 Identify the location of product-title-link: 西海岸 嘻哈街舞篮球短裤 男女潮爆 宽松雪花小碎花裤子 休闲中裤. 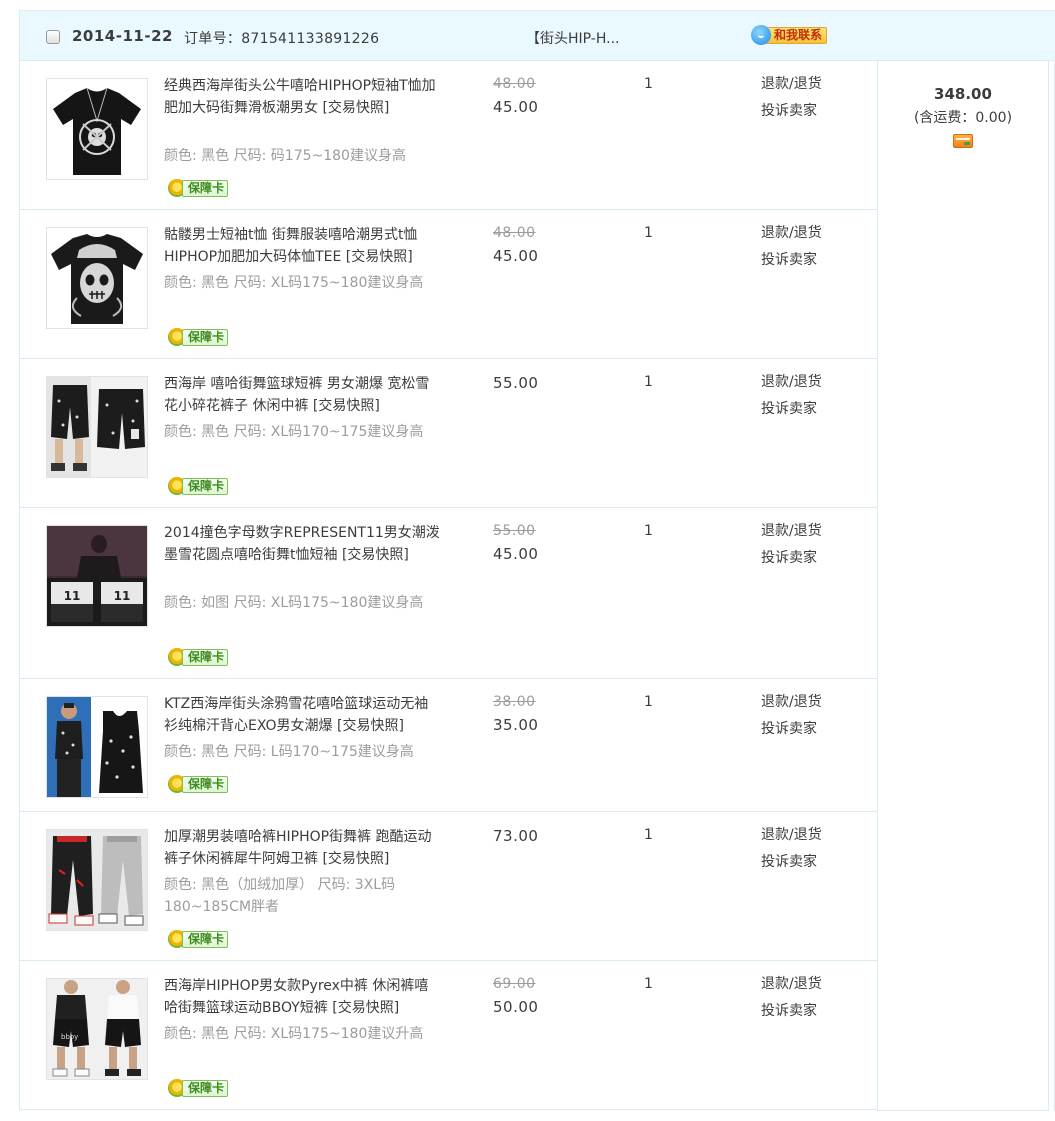
(296, 395).